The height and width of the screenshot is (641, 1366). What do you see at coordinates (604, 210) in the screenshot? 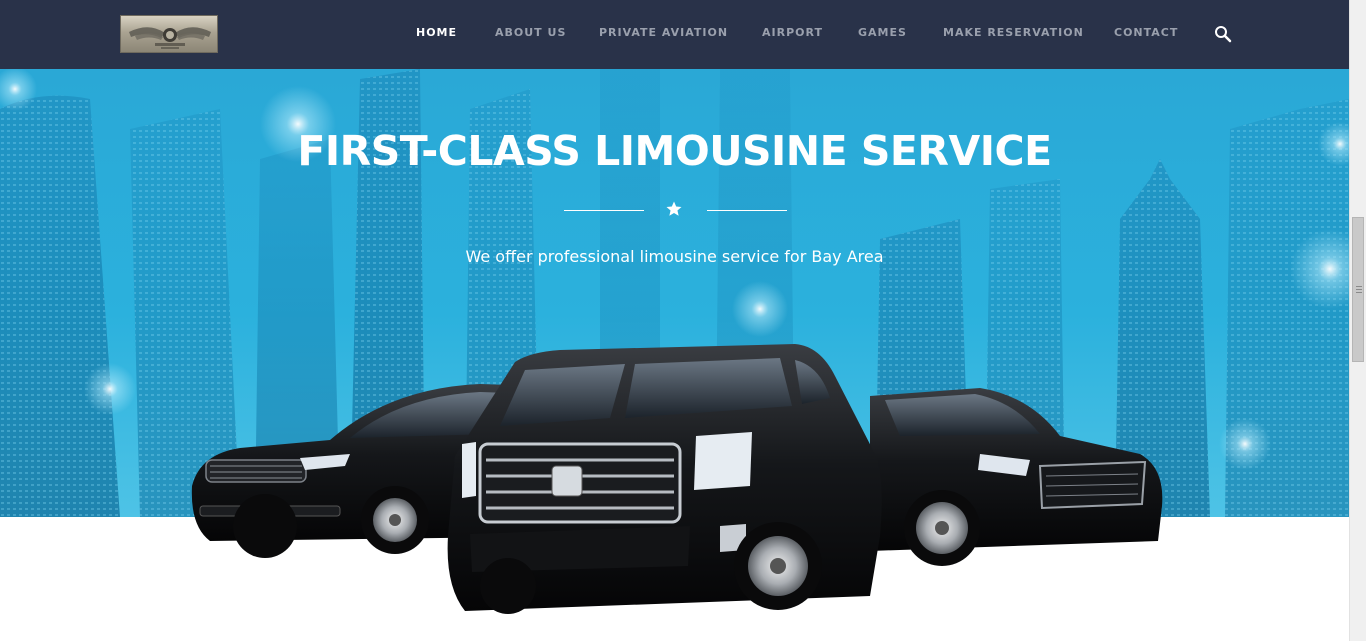
I see `divider-line-left` at bounding box center [604, 210].